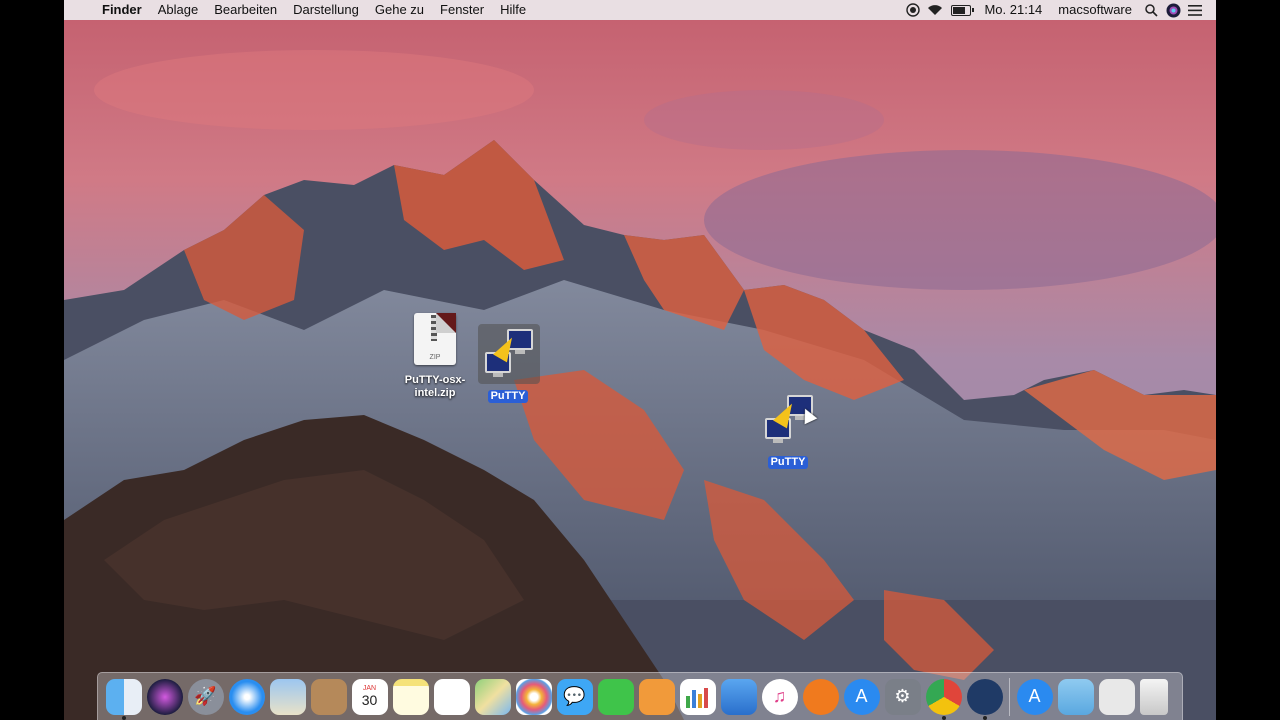 This screenshot has height=720, width=1280. I want to click on dock-applications-folder-icon: A, so click(1034, 696).